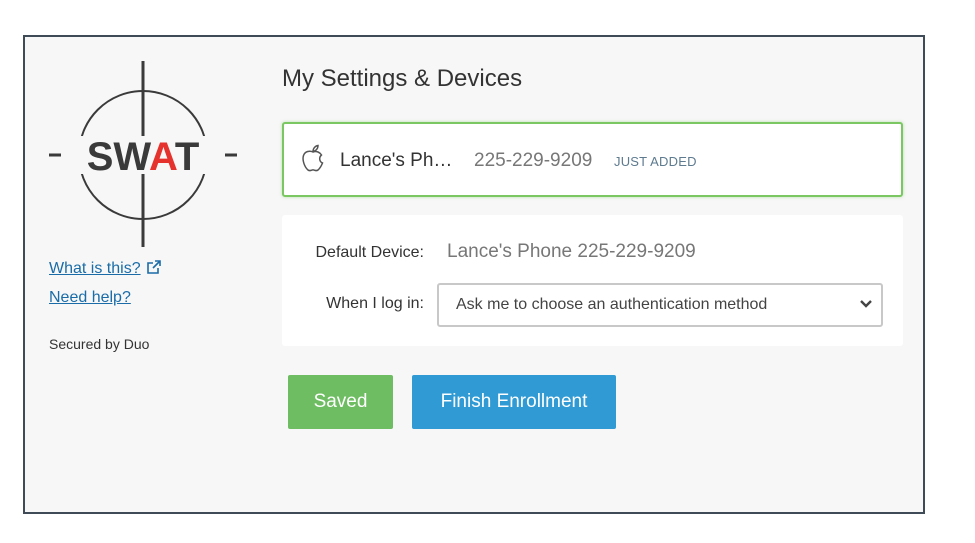  What do you see at coordinates (143, 157) in the screenshot?
I see `logo-text: SWAT` at bounding box center [143, 157].